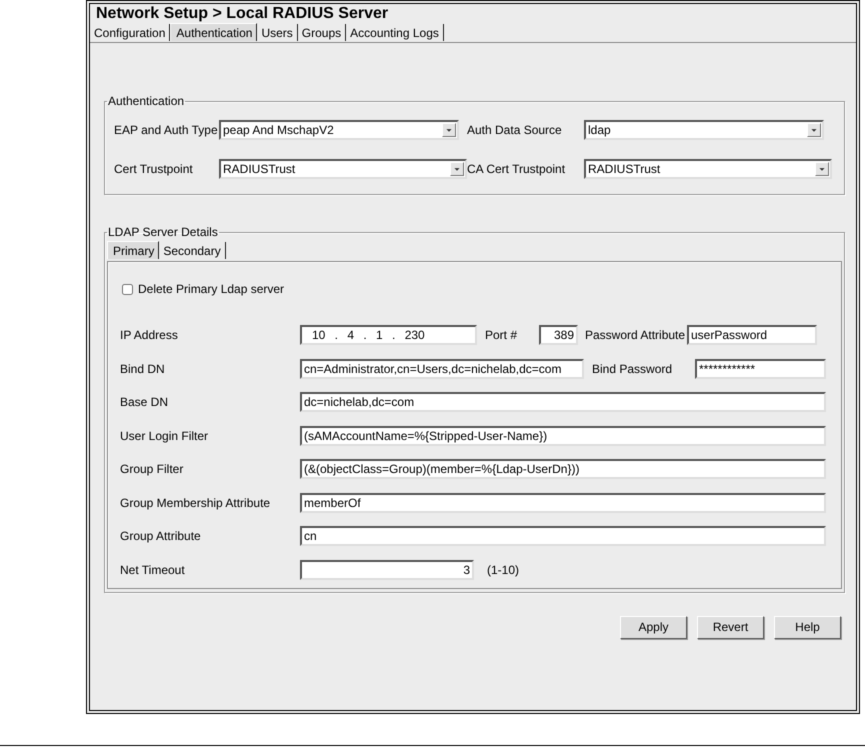 This screenshot has height=752, width=865. I want to click on input-field: dc=nichelab,dc=com, so click(563, 402).